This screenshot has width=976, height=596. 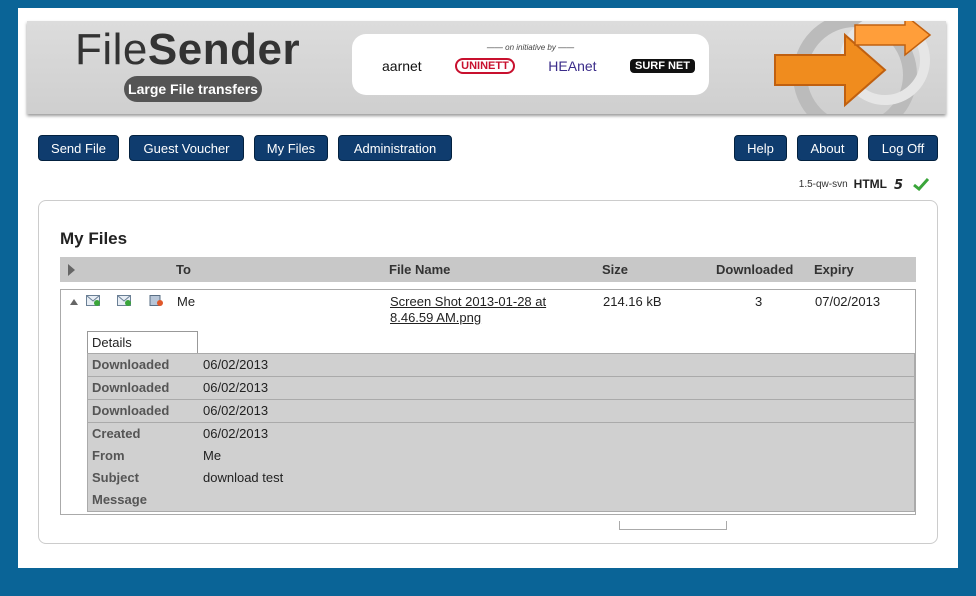 What do you see at coordinates (74, 302) in the screenshot?
I see `collapse-row-icon` at bounding box center [74, 302].